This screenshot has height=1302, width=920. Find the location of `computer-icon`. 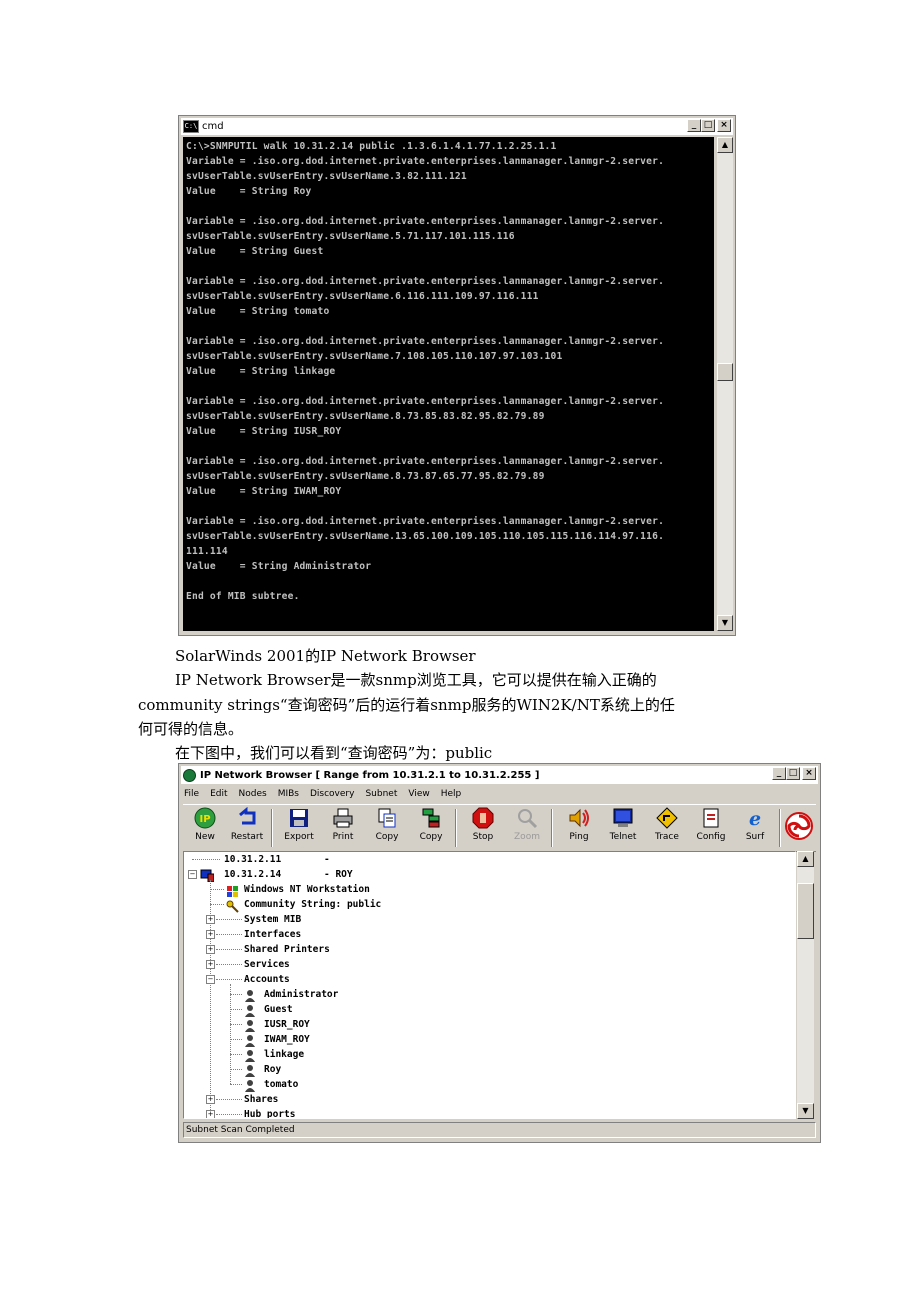

computer-icon is located at coordinates (207, 875).